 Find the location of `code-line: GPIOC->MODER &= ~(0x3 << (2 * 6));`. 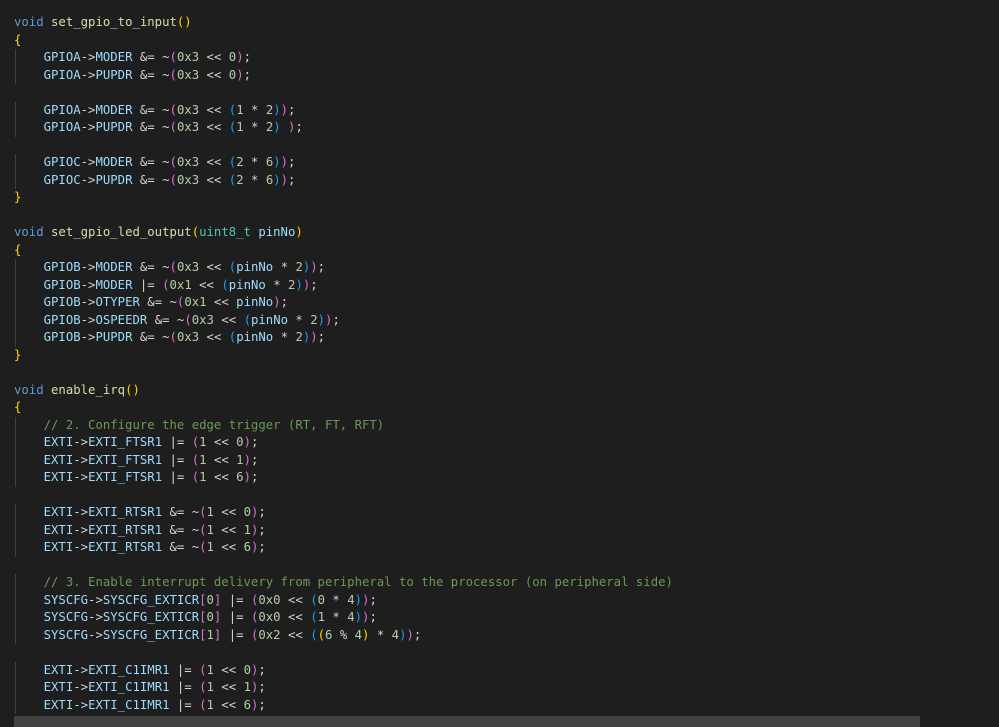

code-line: GPIOC->MODER &= ~(0x3 << (2 * 6)); is located at coordinates (343, 163).